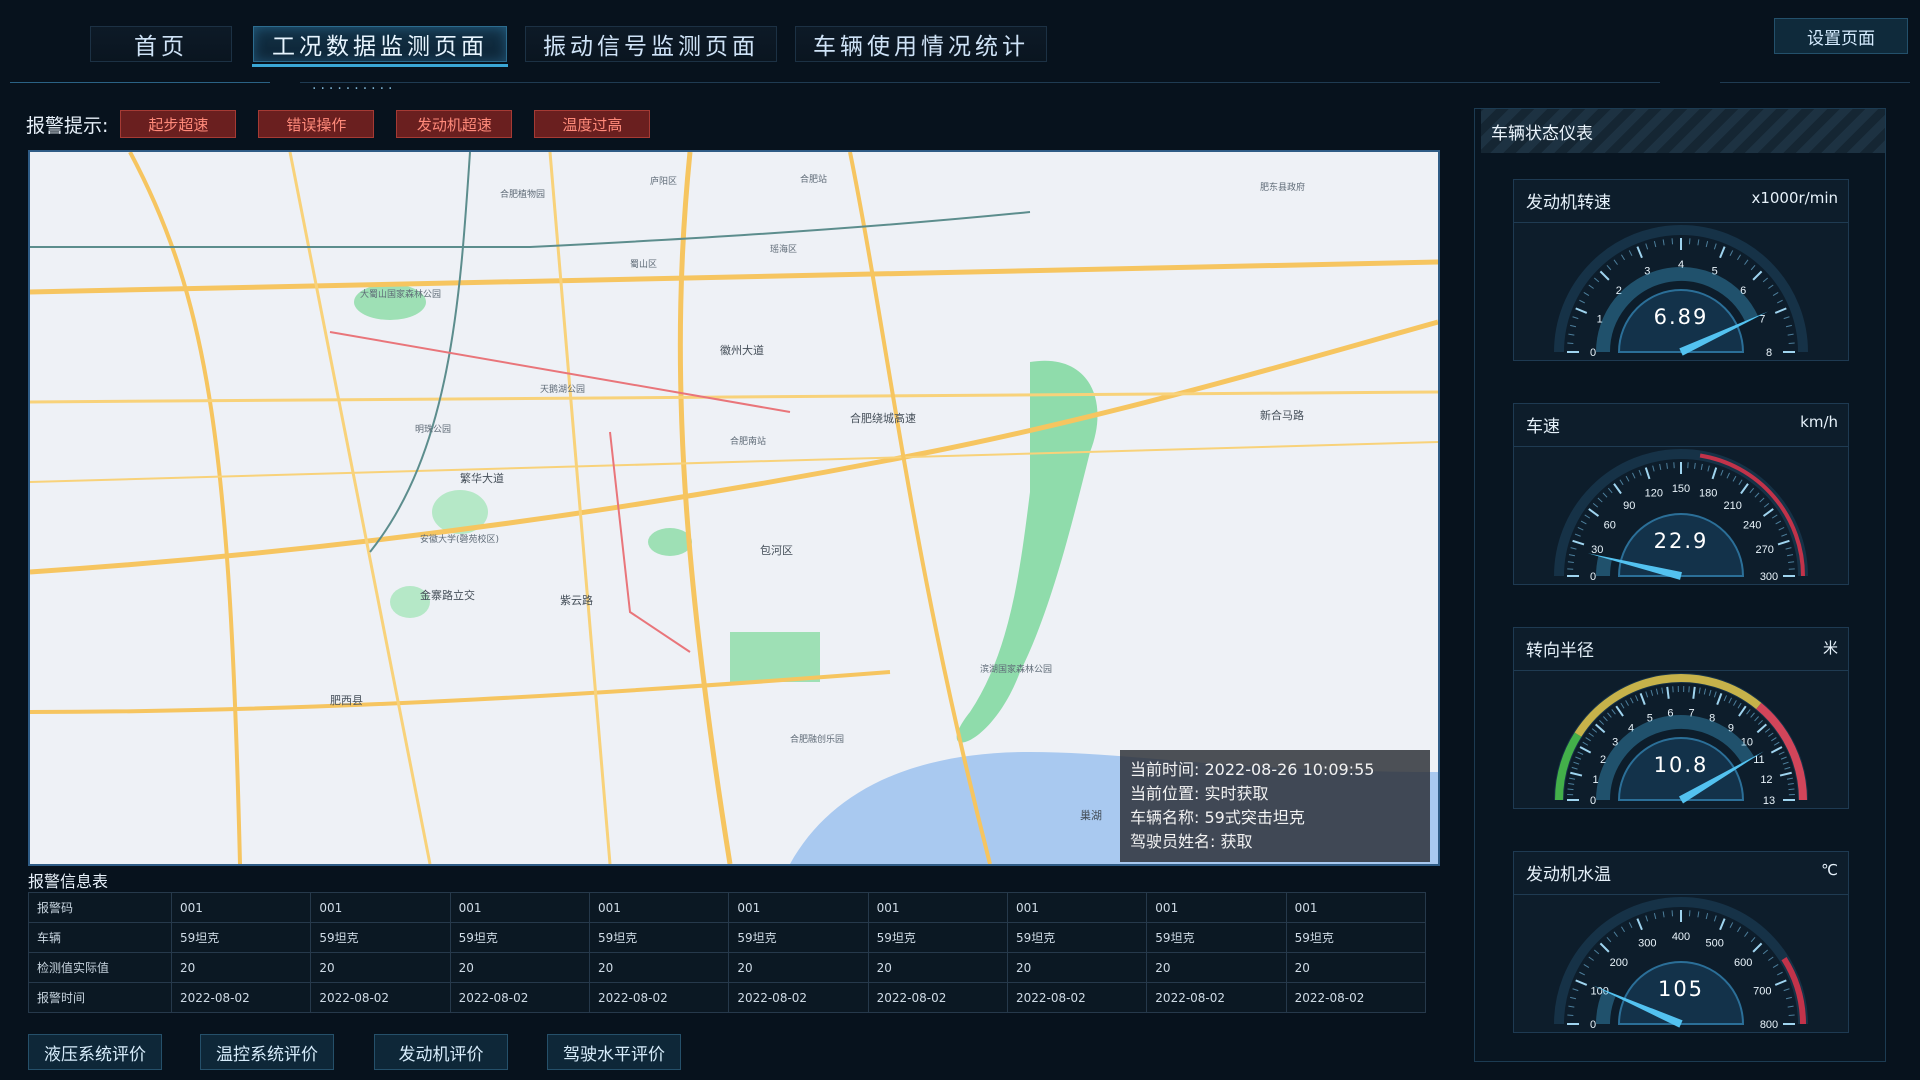 The image size is (1920, 1080). Describe the element at coordinates (95, 1052) in the screenshot. I see `hydraulic-system-evaluation-button: 液压系统评价` at that location.